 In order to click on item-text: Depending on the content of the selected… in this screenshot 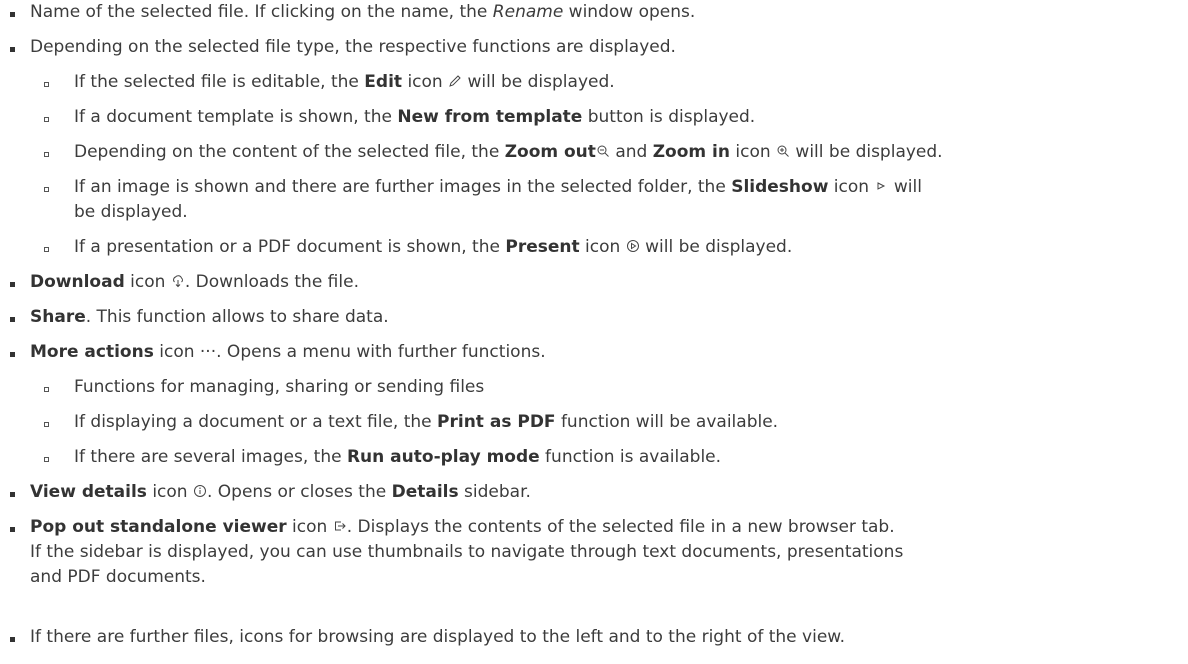, I will do `click(289, 152)`.